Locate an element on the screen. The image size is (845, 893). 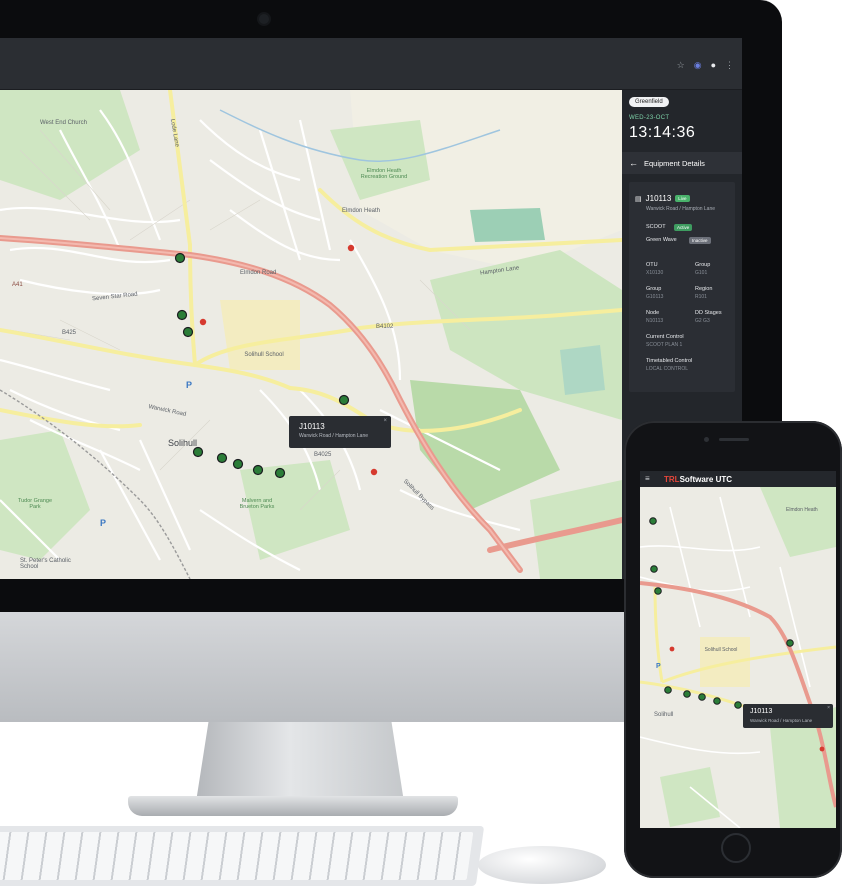
brand-logo: TRLSoftware UTC is located at coordinates (698, 479).